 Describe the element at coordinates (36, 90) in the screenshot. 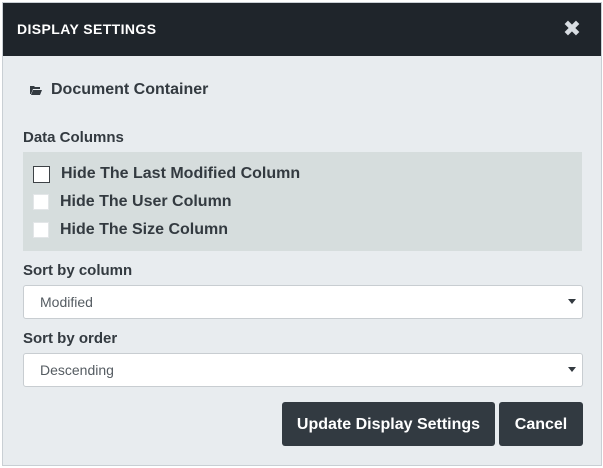

I see `folder-open-icon` at that location.